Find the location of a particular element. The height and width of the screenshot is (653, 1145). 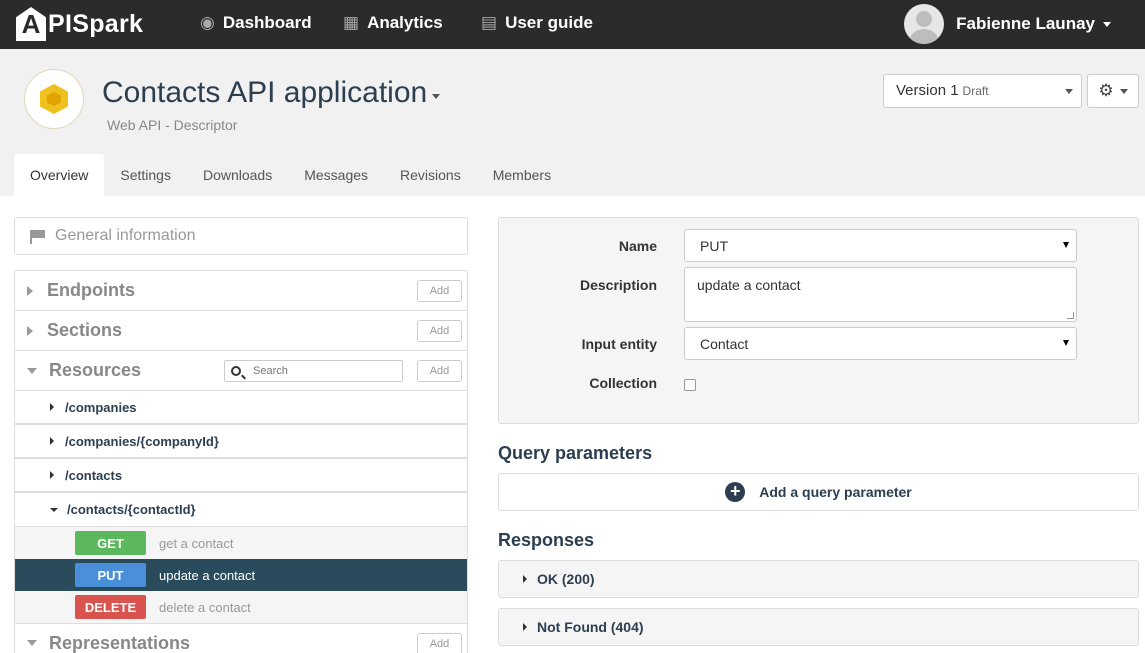

input-entity-label: Input entity is located at coordinates (619, 344).